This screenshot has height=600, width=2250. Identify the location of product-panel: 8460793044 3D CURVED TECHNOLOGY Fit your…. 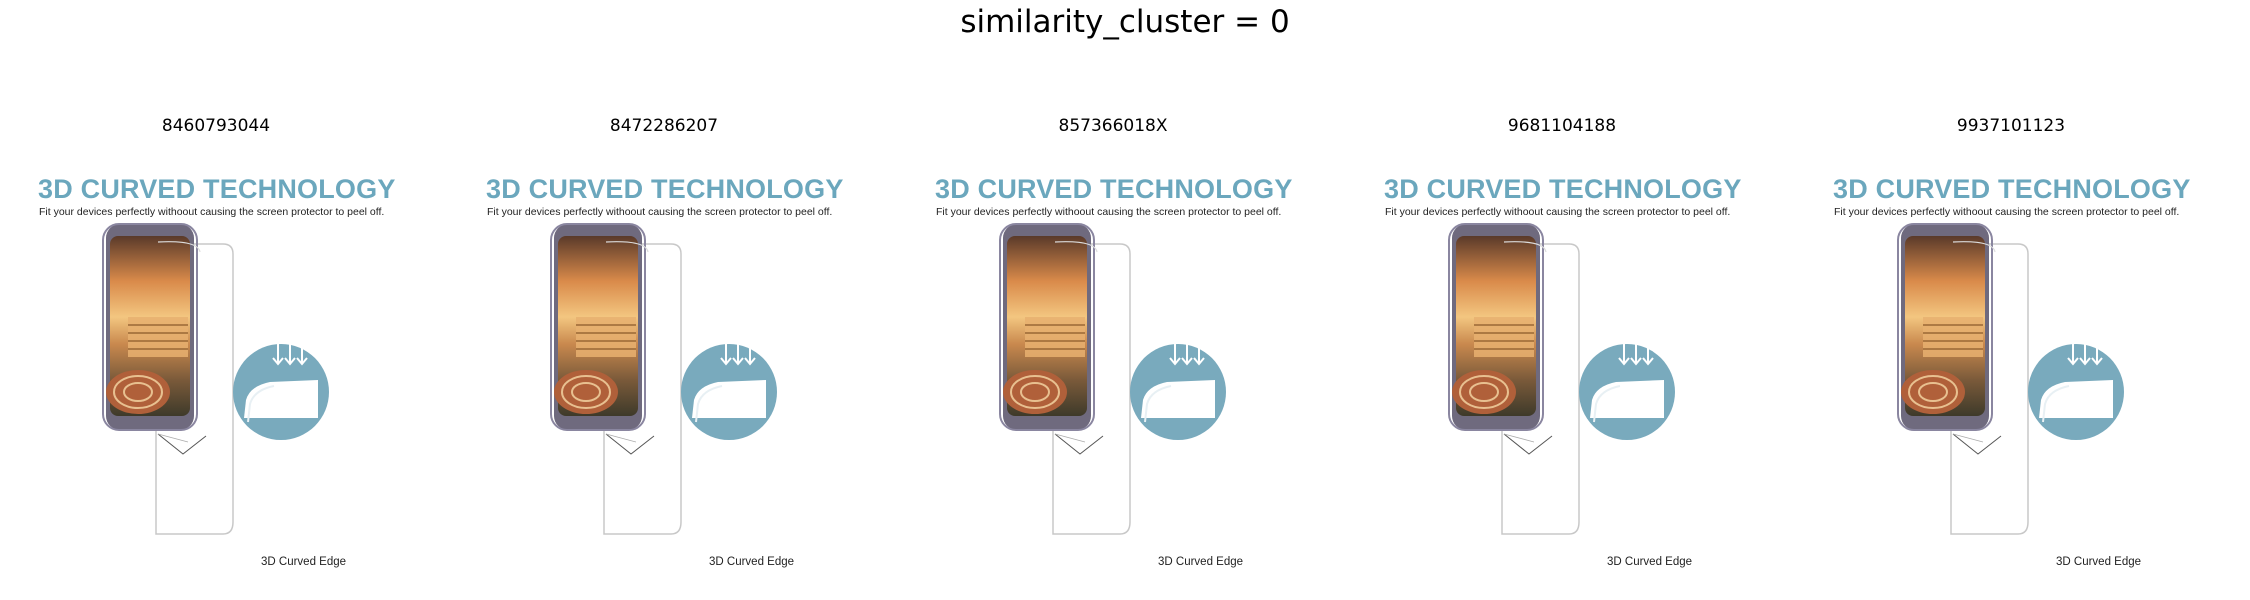
(217, 347).